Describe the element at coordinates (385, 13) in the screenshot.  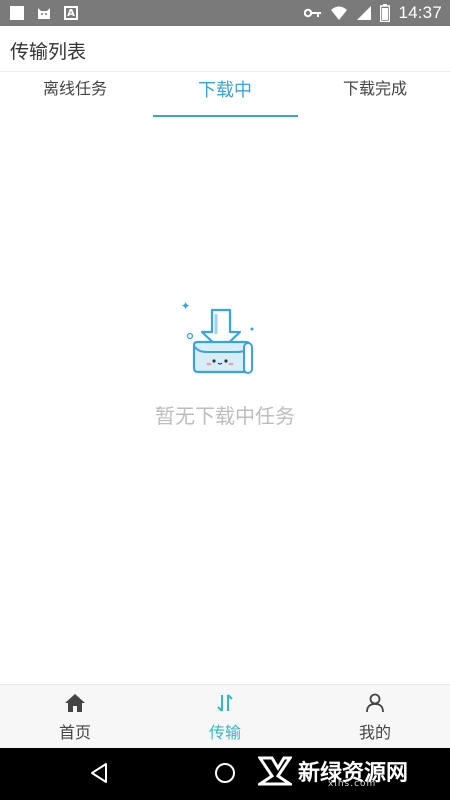
I see `battery-icon` at that location.